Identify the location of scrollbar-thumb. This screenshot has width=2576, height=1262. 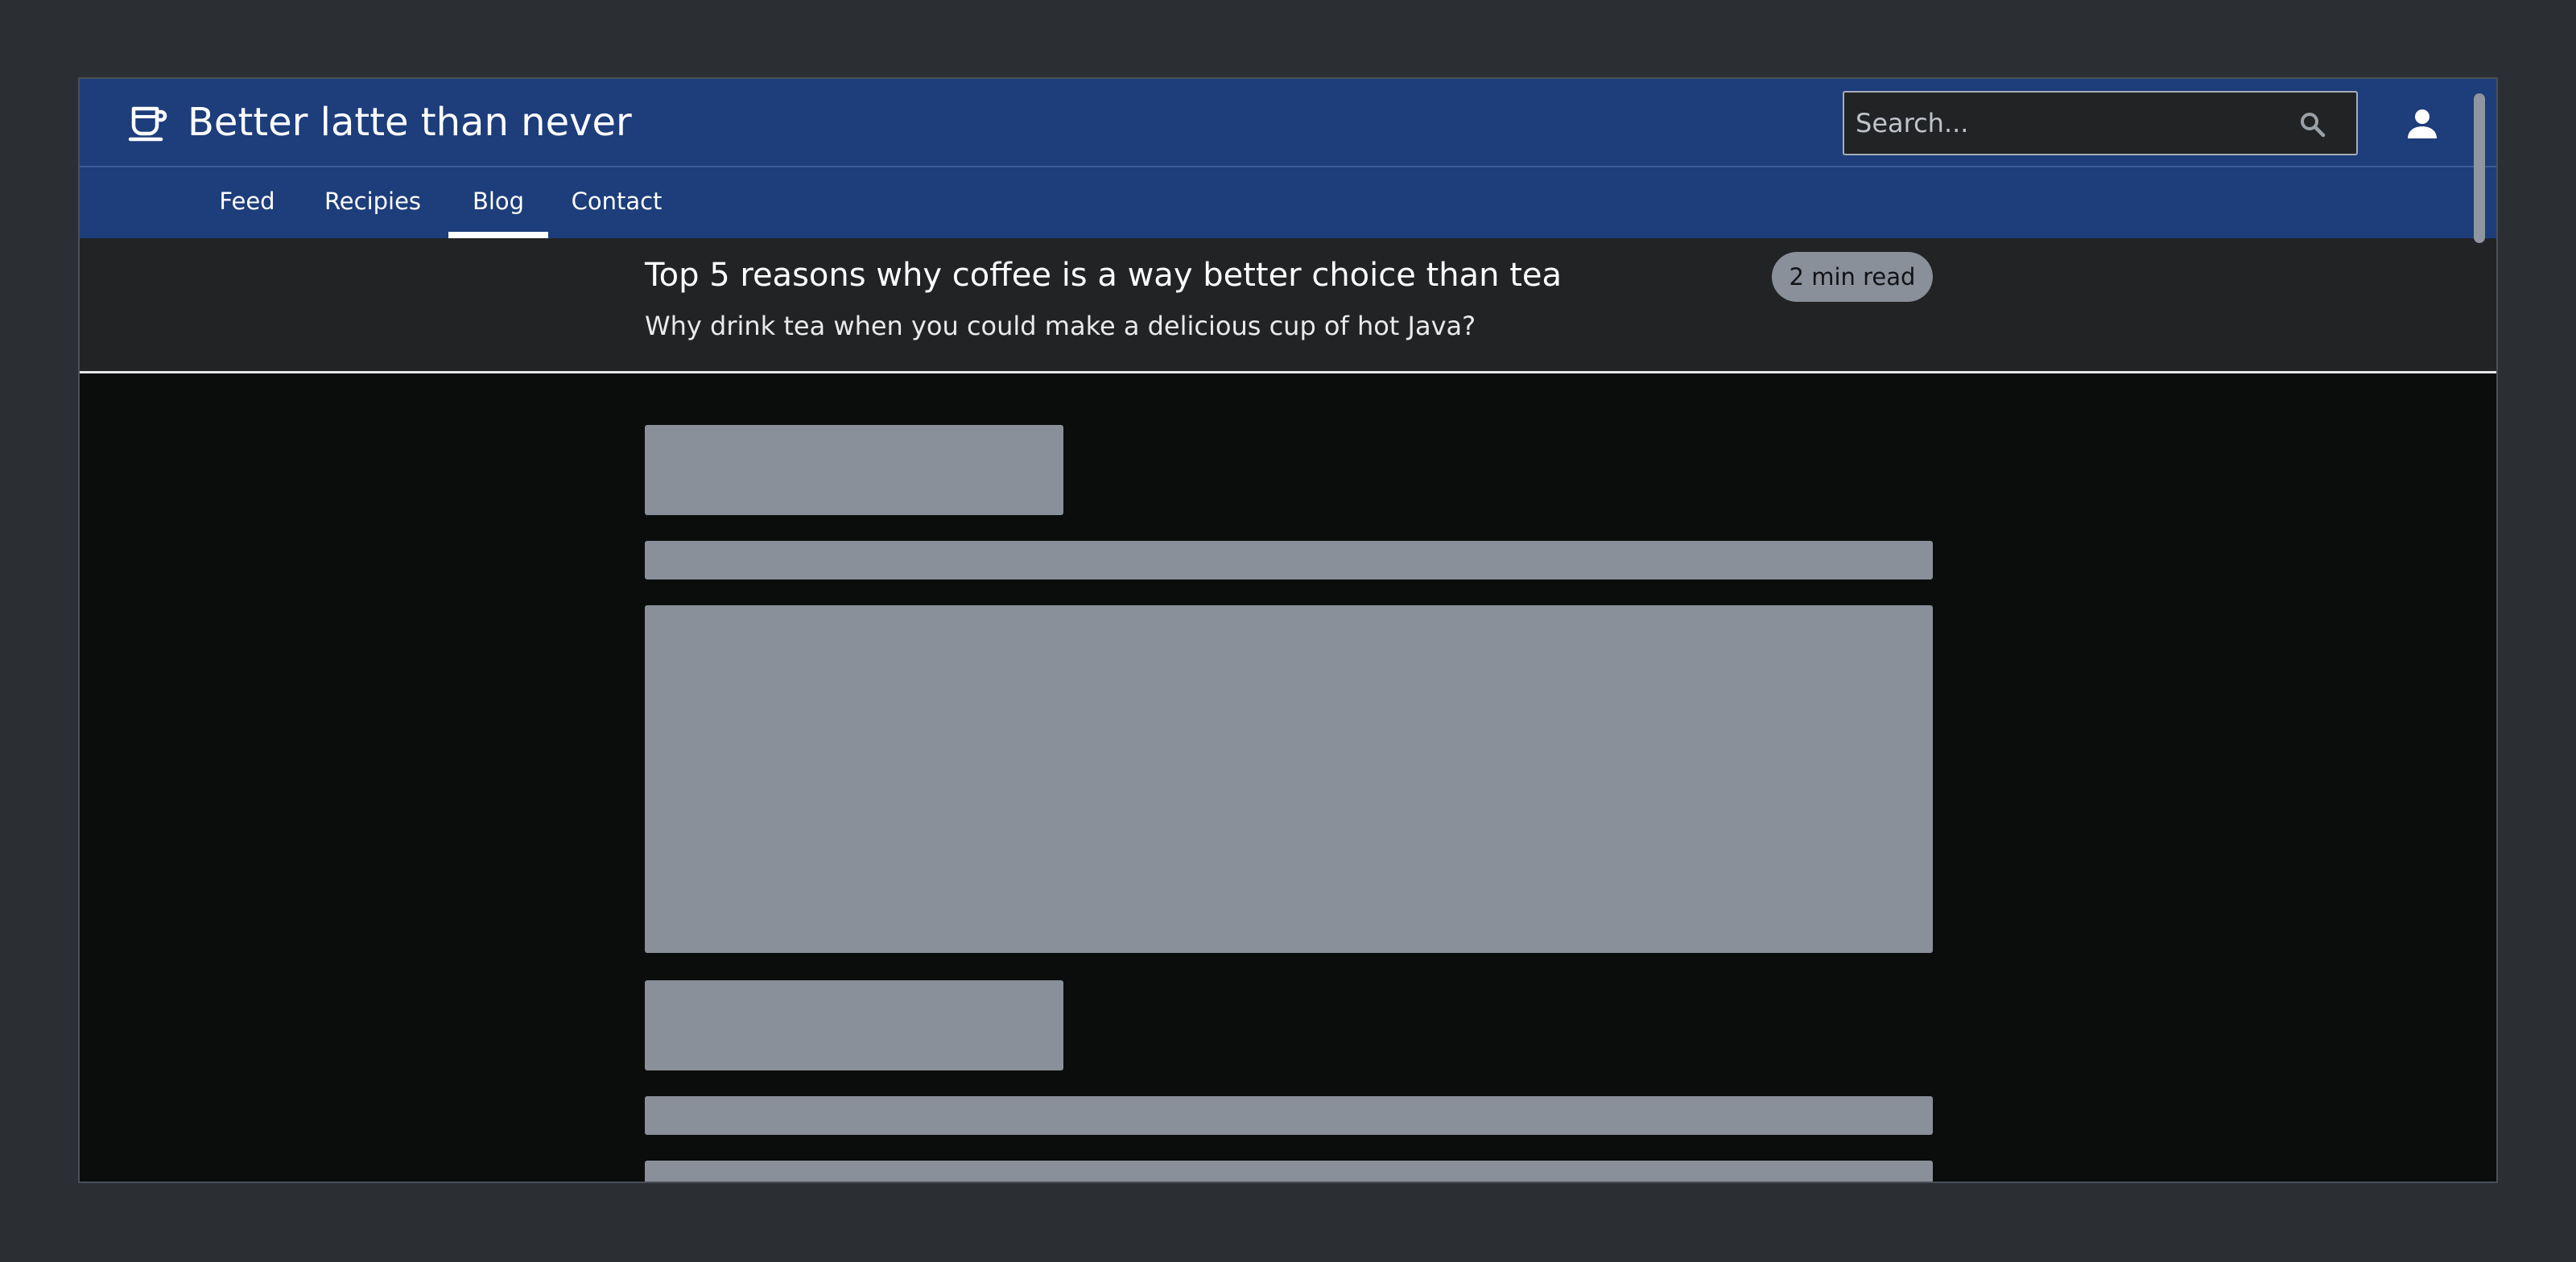
(2479, 168).